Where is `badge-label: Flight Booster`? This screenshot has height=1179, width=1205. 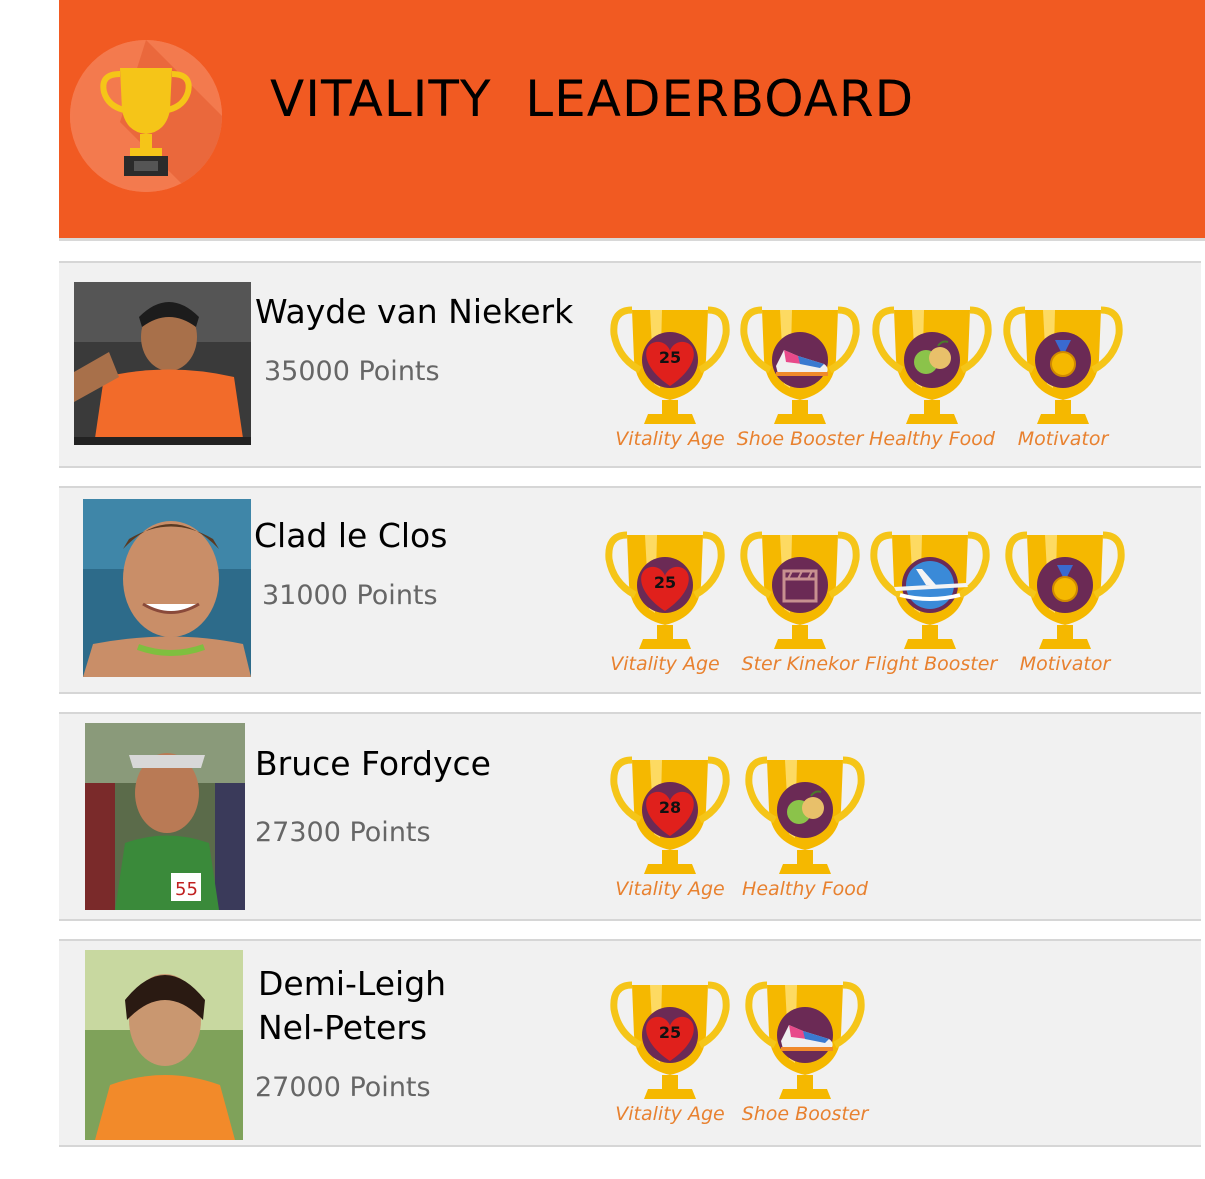
badge-label: Flight Booster is located at coordinates (931, 664).